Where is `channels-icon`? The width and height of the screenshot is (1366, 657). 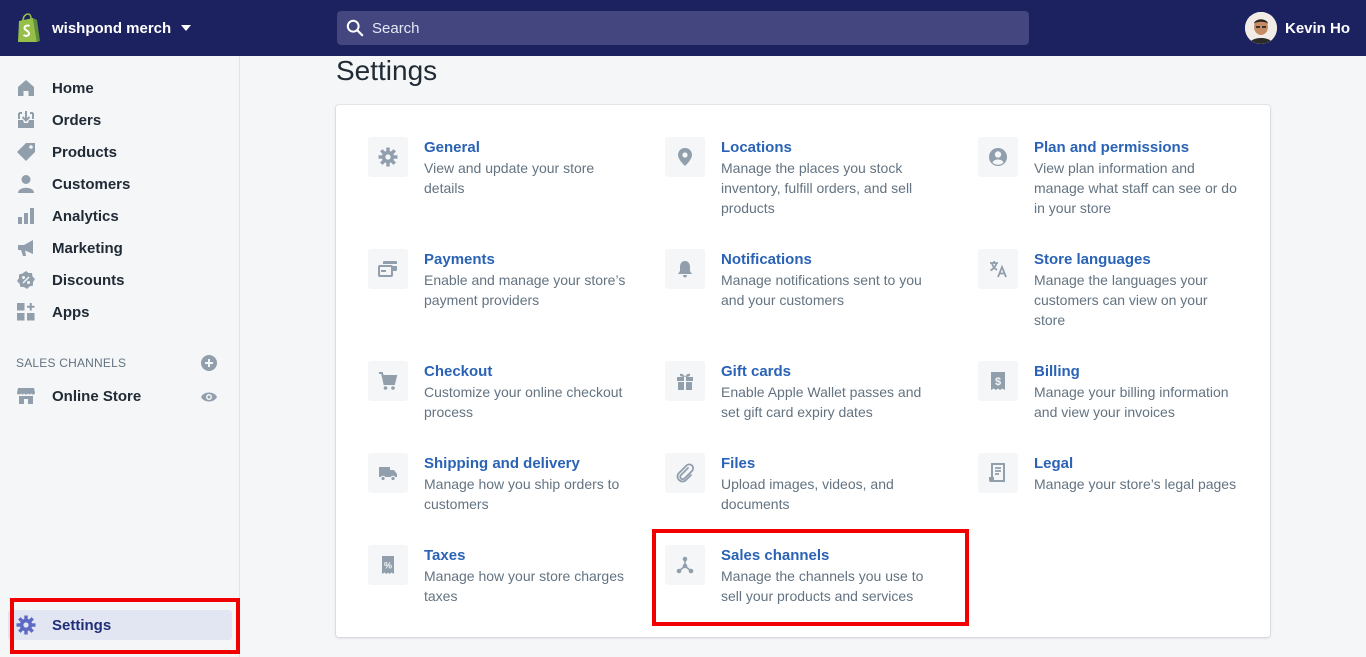 channels-icon is located at coordinates (685, 565).